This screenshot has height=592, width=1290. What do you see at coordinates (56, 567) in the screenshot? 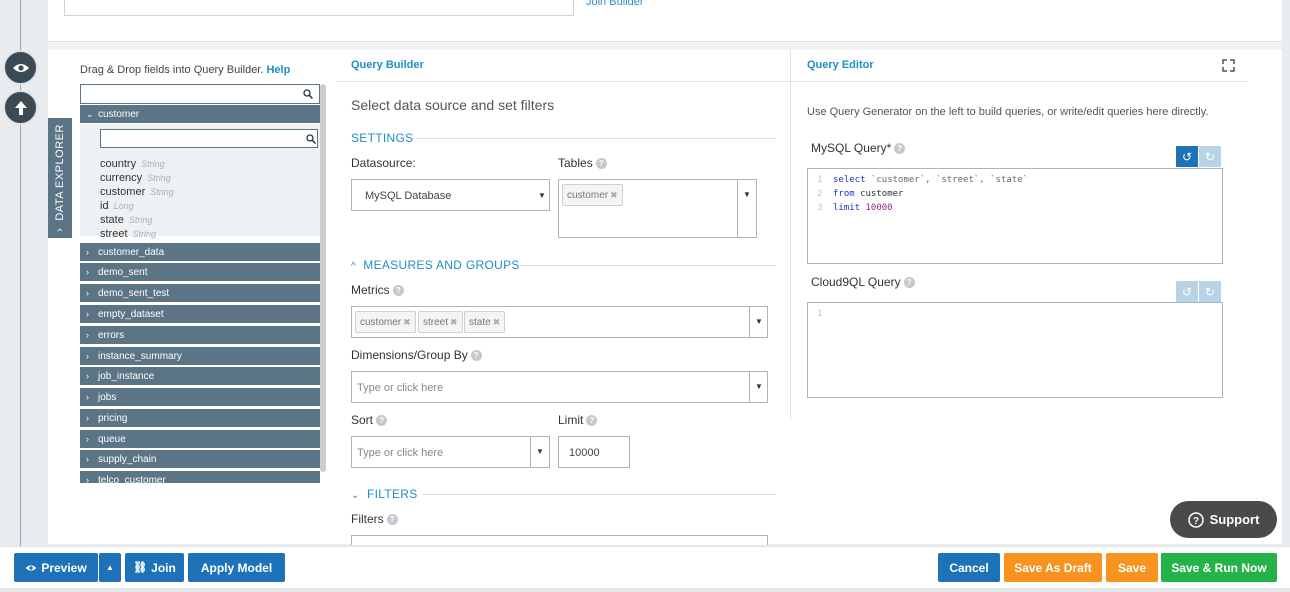
I see `preview-button: Preview` at bounding box center [56, 567].